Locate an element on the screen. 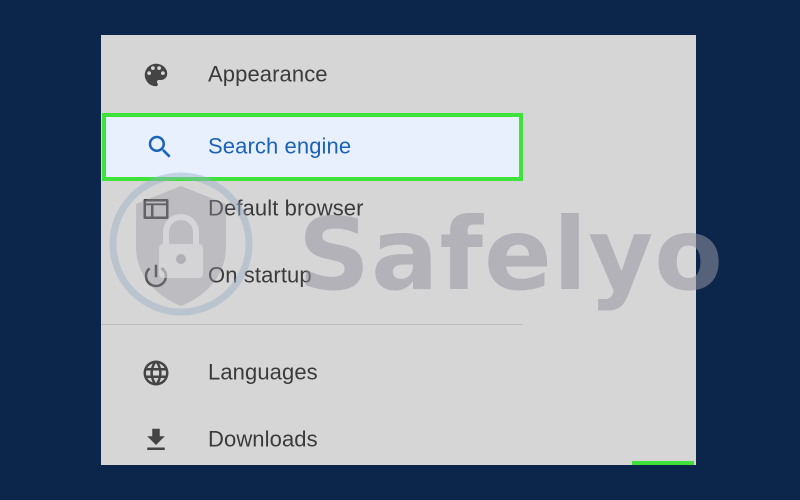  power-icon is located at coordinates (156, 276).